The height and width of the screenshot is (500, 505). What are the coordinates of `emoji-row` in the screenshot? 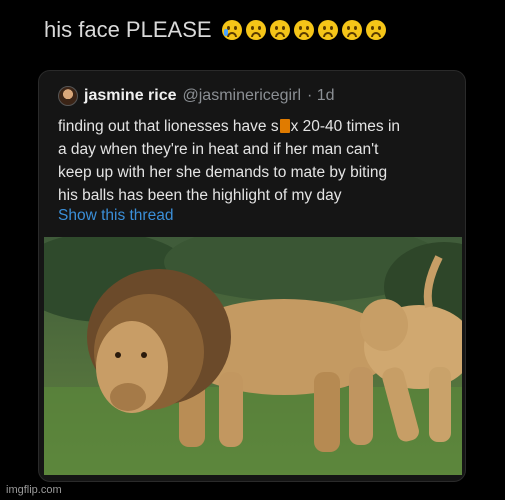 It's located at (303, 30).